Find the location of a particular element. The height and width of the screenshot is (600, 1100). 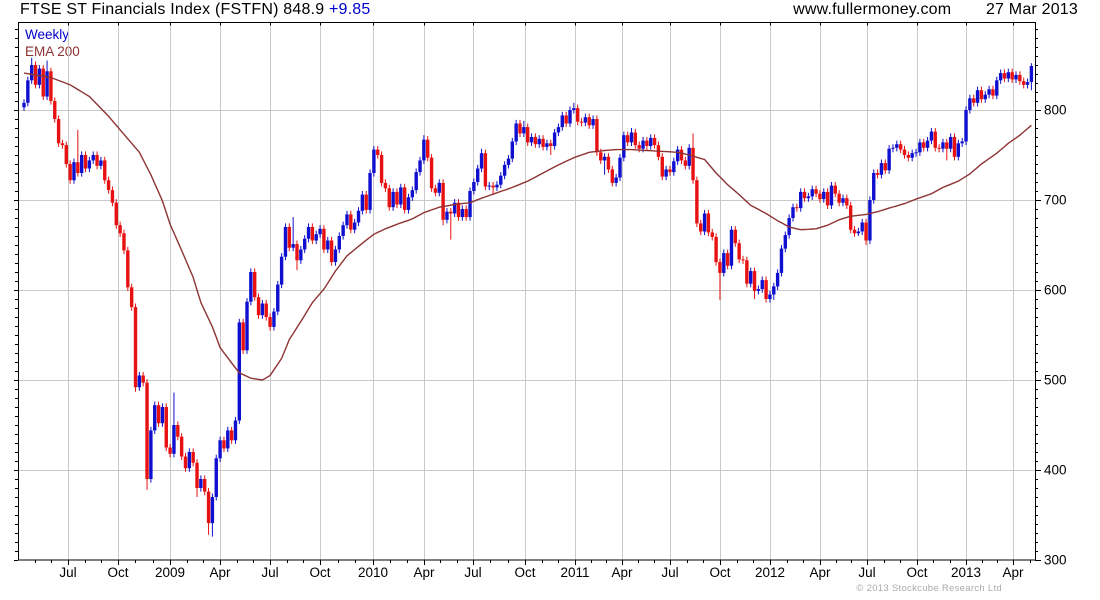

svg-text: 600 is located at coordinates (1055, 290).